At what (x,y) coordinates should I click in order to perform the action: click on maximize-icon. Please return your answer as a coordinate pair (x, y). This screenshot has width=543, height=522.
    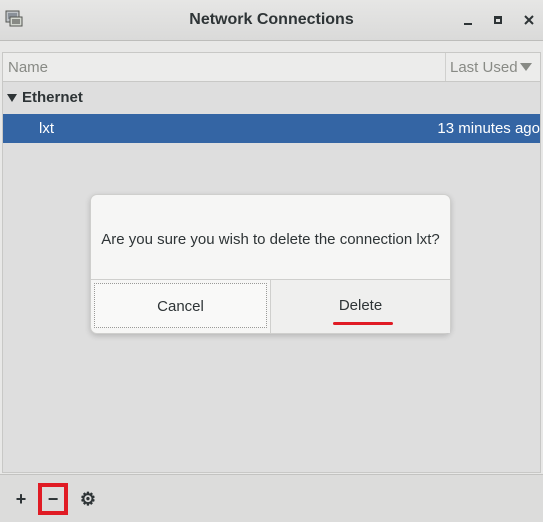
    Looking at the image, I should click on (498, 20).